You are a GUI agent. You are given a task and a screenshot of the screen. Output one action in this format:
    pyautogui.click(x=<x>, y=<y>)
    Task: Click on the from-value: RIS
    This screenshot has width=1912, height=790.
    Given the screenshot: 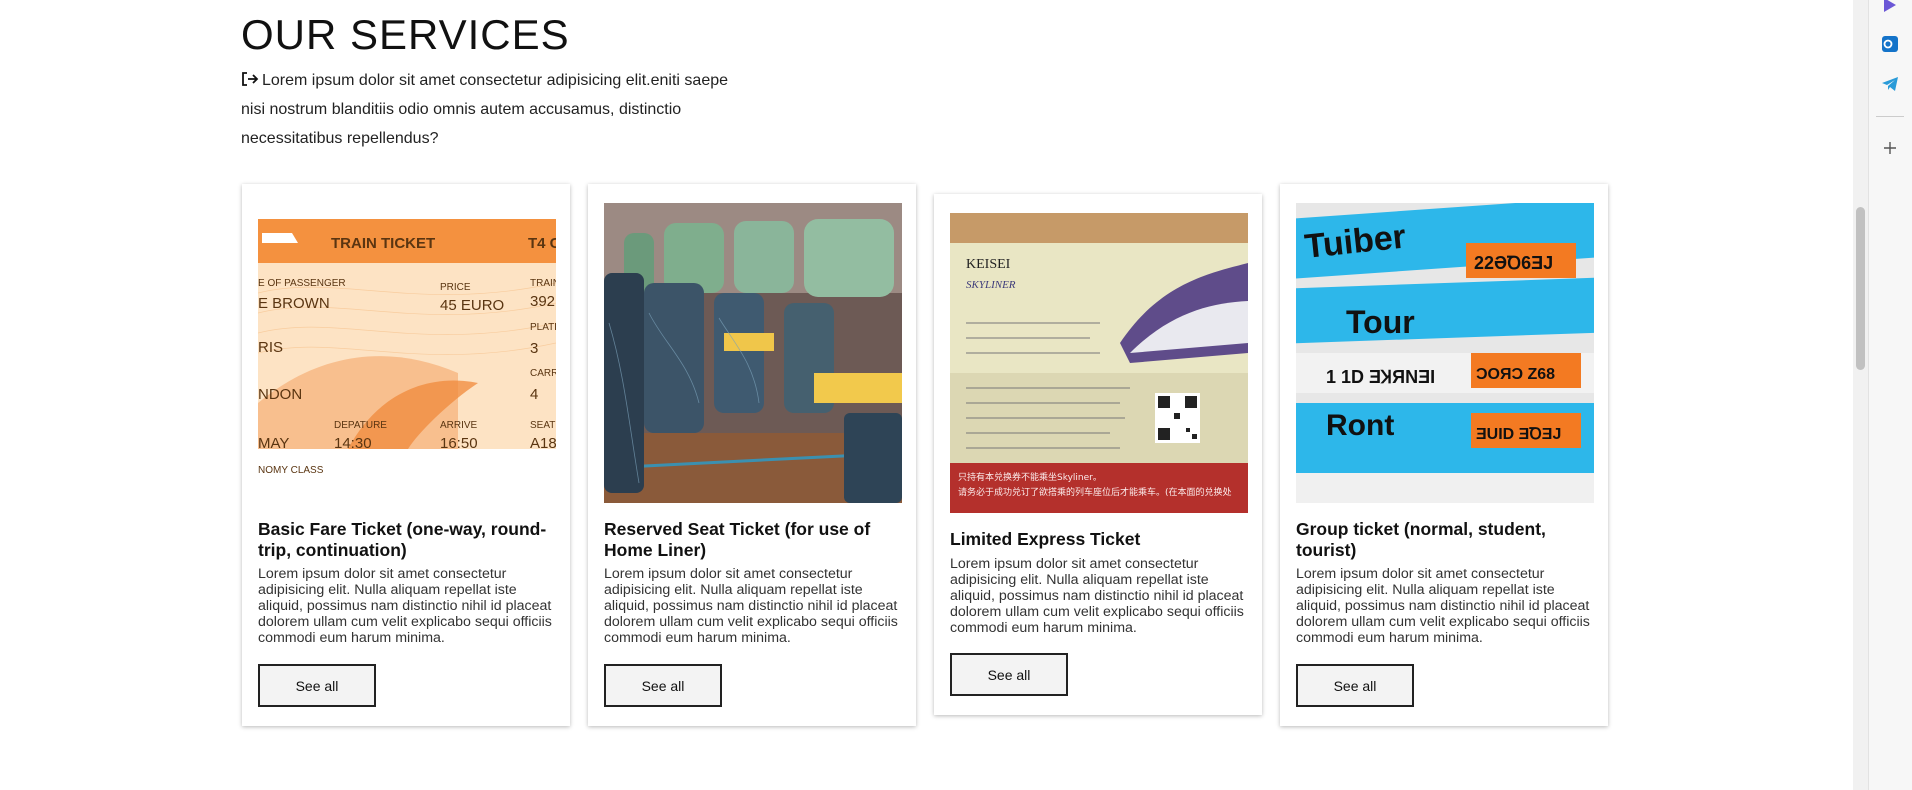 What is the action you would take?
    pyautogui.click(x=270, y=347)
    